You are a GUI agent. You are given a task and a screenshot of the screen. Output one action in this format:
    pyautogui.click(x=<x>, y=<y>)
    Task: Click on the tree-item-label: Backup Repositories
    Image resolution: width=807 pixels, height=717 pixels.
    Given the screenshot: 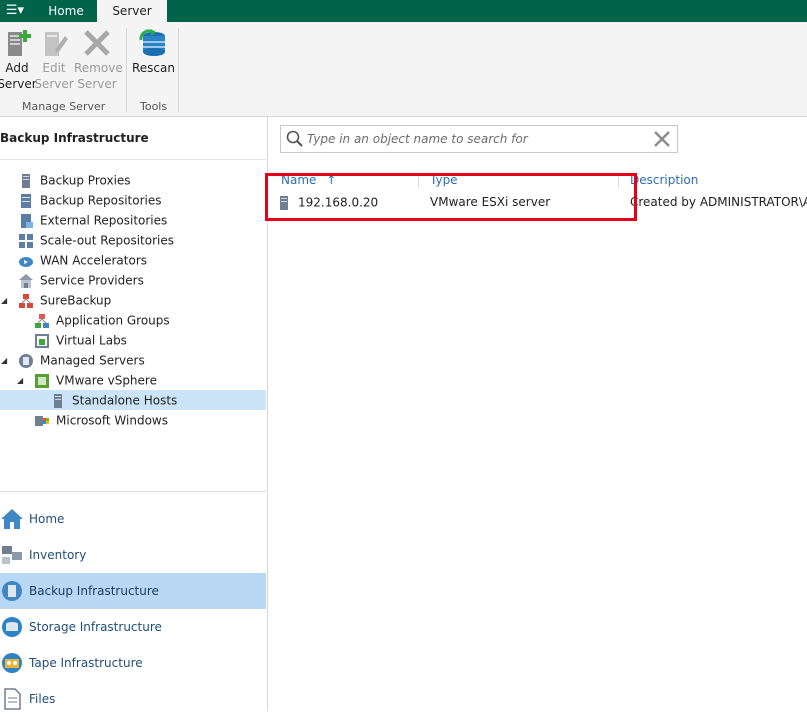 What is the action you would take?
    pyautogui.click(x=101, y=200)
    